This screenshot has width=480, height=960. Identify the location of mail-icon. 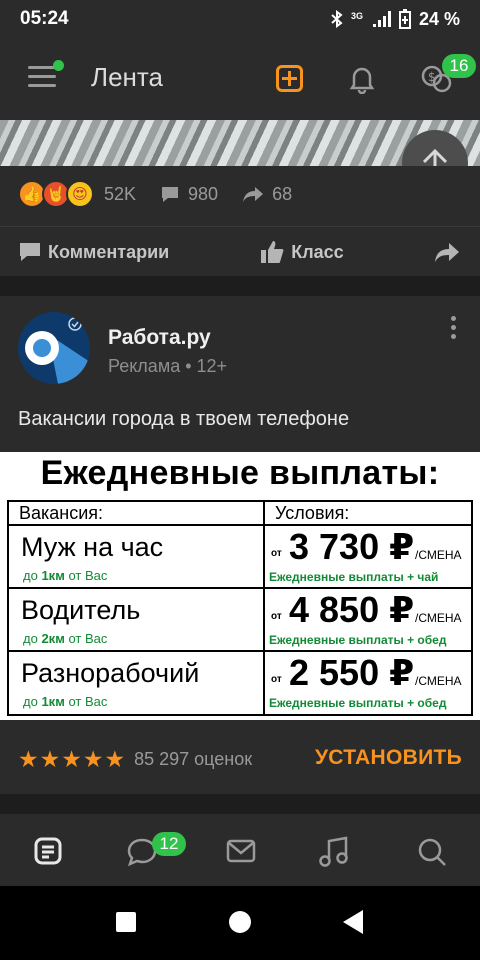
(241, 851).